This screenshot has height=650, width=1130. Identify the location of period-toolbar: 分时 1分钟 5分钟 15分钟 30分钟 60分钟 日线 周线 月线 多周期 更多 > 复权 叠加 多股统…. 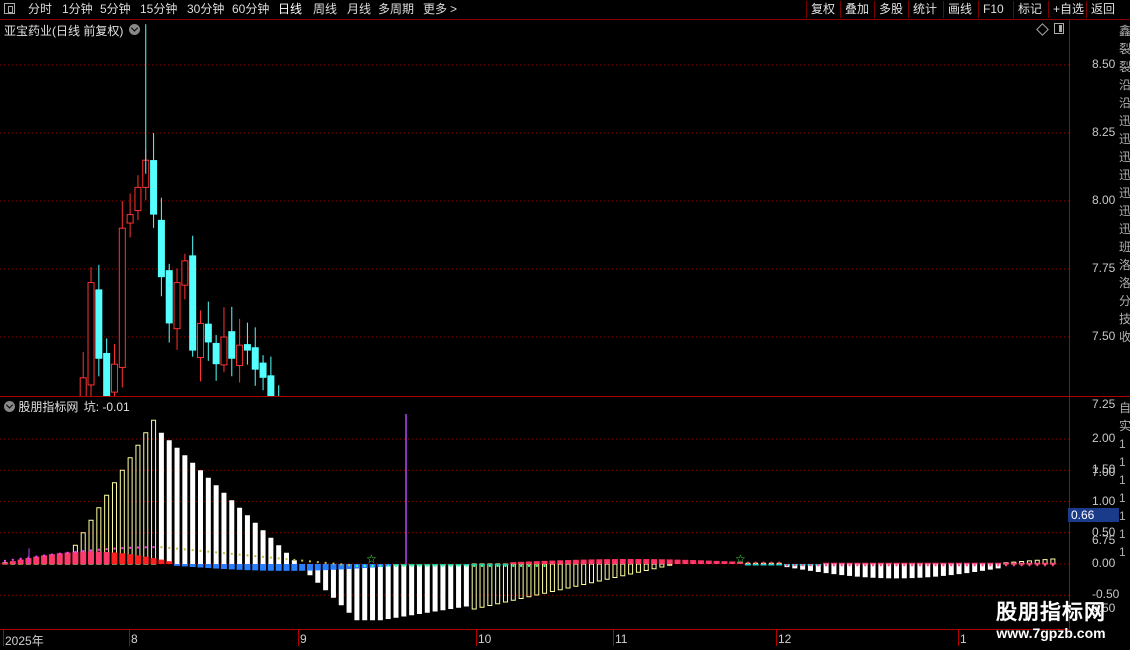
(565, 10).